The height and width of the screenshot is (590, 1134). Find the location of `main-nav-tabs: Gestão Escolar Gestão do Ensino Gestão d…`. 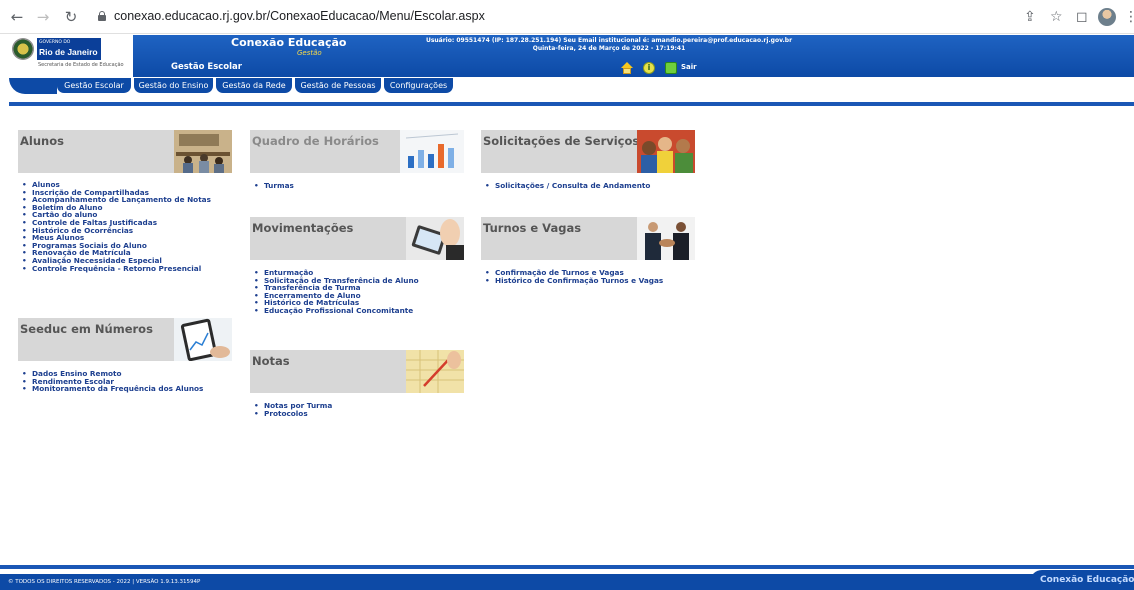

main-nav-tabs: Gestão Escolar Gestão do Ensino Gestão d… is located at coordinates (571, 86).